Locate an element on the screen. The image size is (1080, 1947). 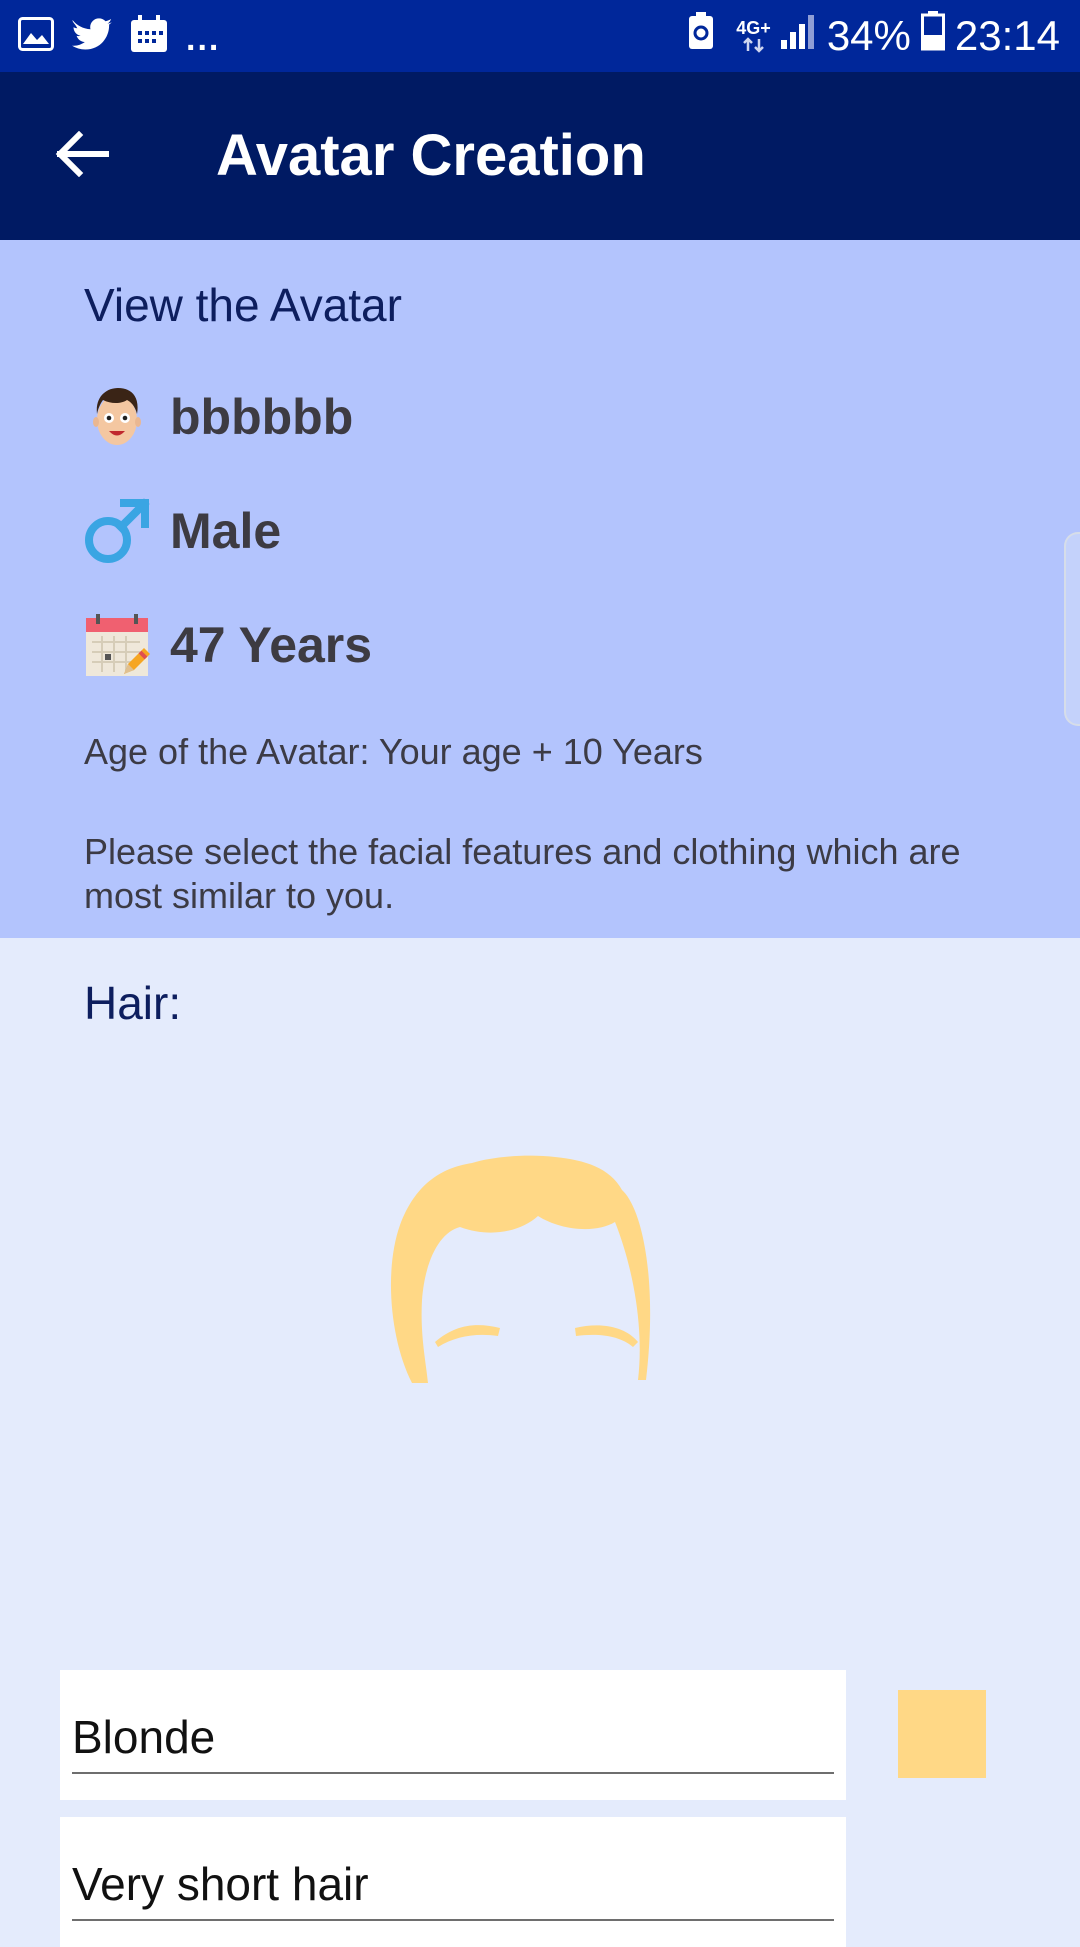
hair-style-value: Very short hair is located at coordinates (220, 1884).